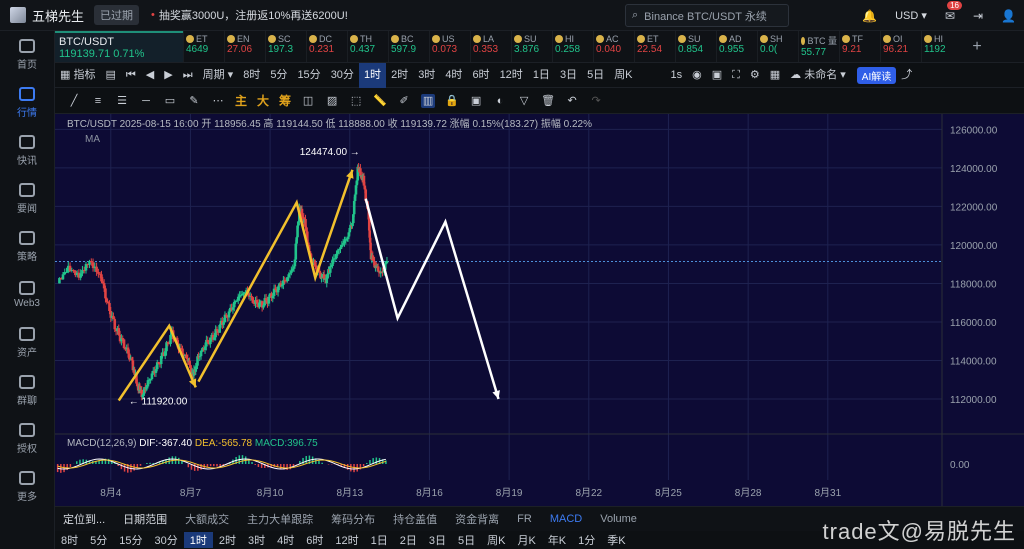  What do you see at coordinates (404, 101) in the screenshot?
I see `brush-icon: ✐` at bounding box center [404, 101].